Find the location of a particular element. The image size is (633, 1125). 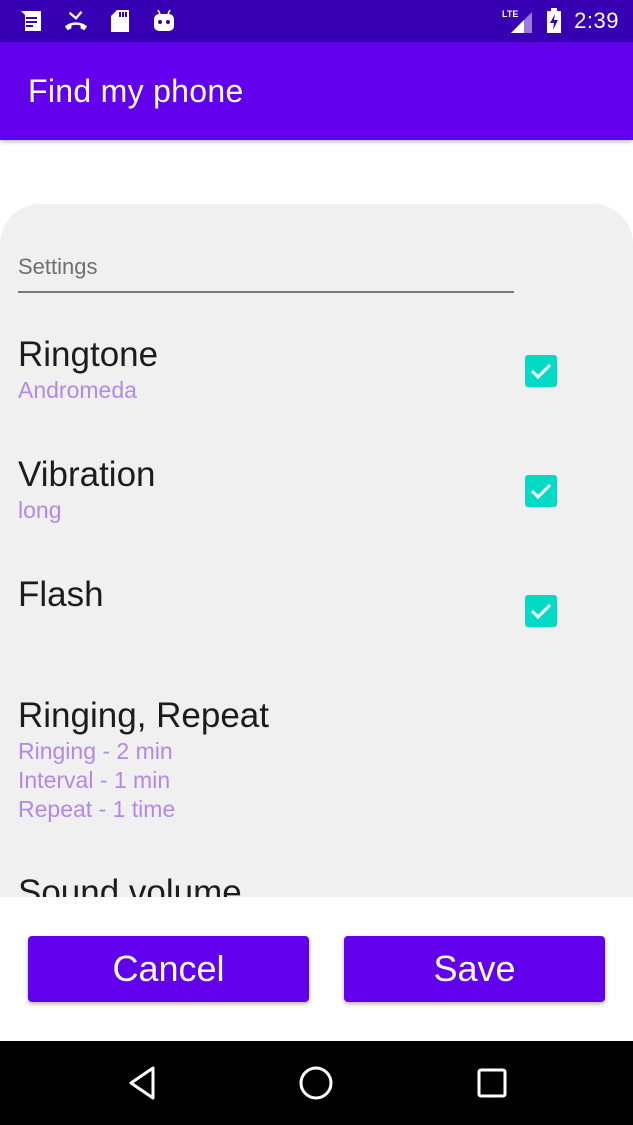

save-button: Save is located at coordinates (474, 969).